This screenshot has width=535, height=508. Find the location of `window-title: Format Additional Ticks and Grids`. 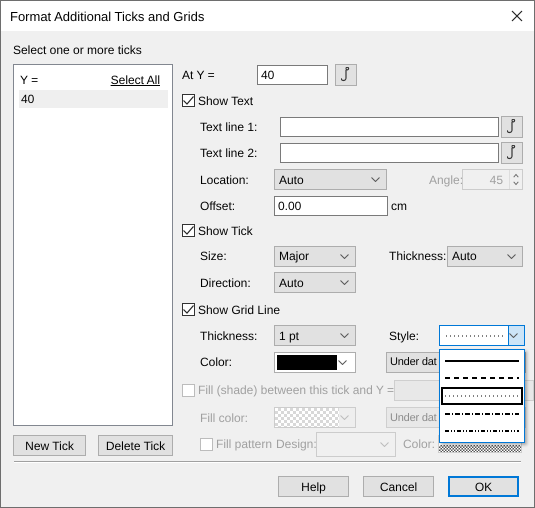

window-title: Format Additional Ticks and Grids is located at coordinates (107, 16).